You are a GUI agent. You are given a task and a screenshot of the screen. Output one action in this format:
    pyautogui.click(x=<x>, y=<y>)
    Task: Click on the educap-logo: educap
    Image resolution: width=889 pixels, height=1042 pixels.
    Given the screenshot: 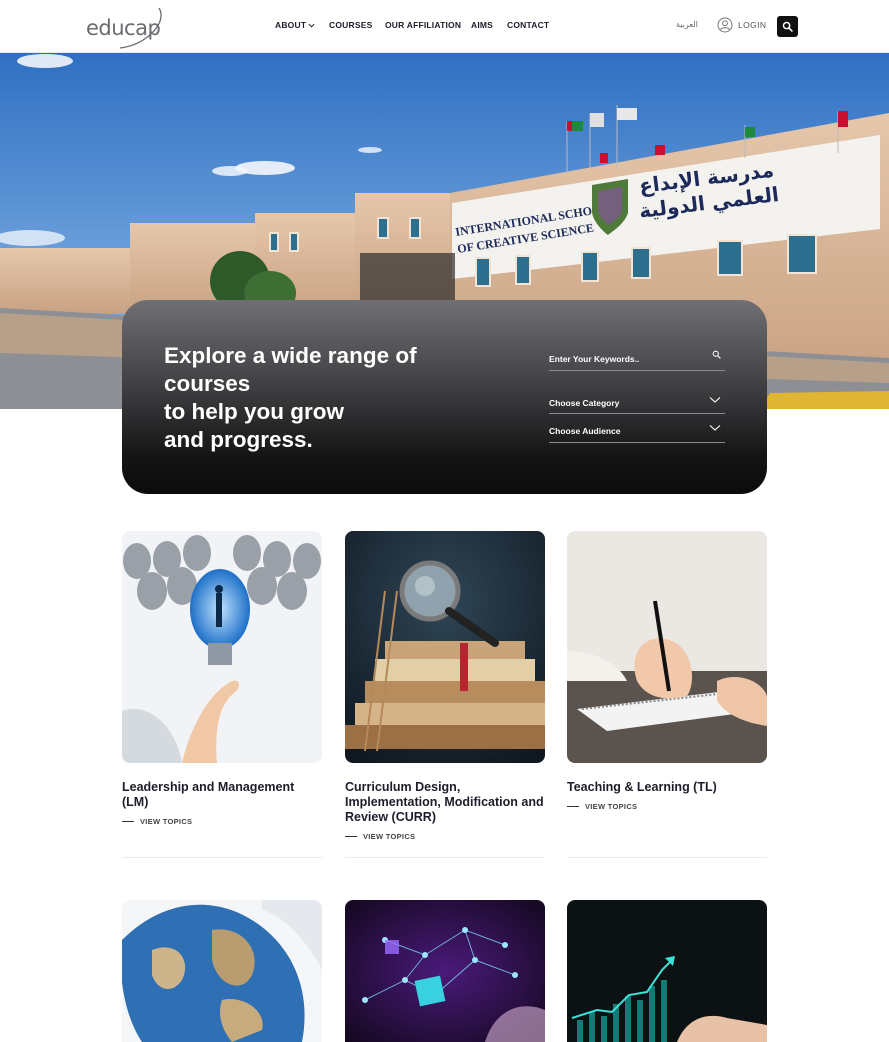 What is the action you would take?
    pyautogui.click(x=126, y=27)
    